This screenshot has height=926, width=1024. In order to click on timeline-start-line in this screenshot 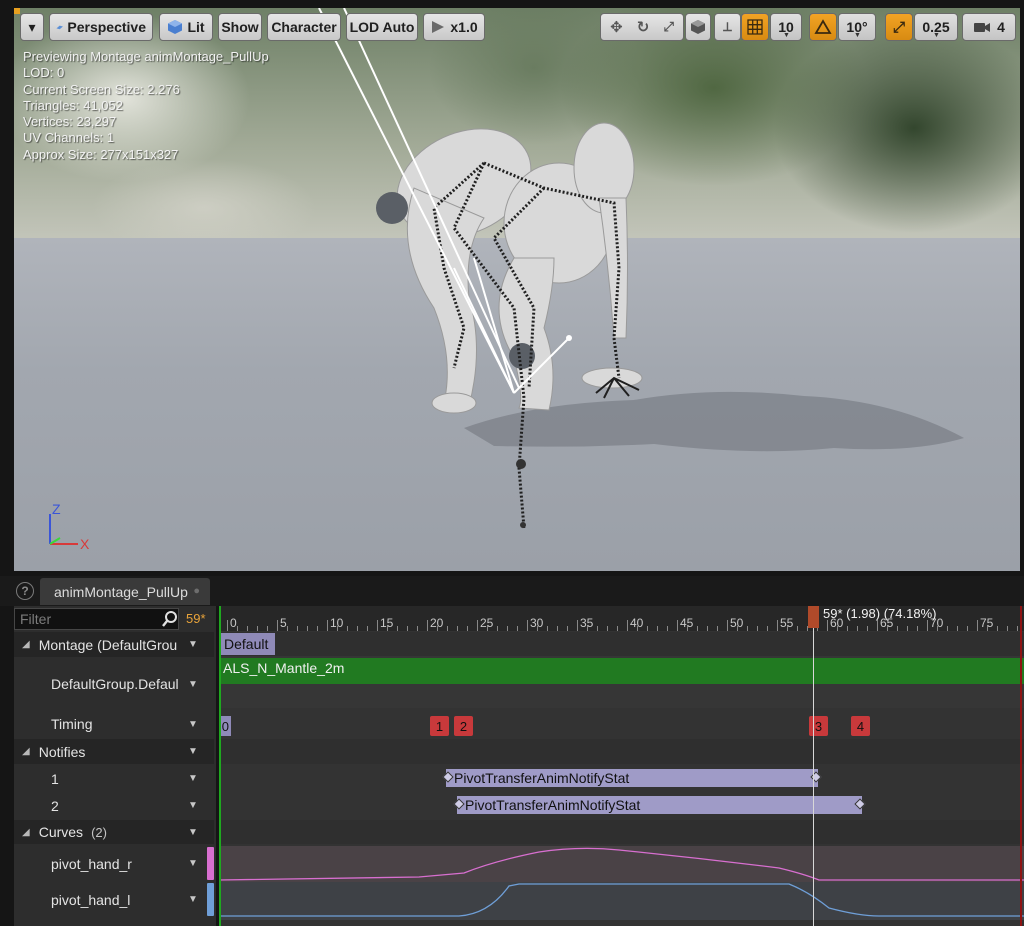, I will do `click(220, 766)`.